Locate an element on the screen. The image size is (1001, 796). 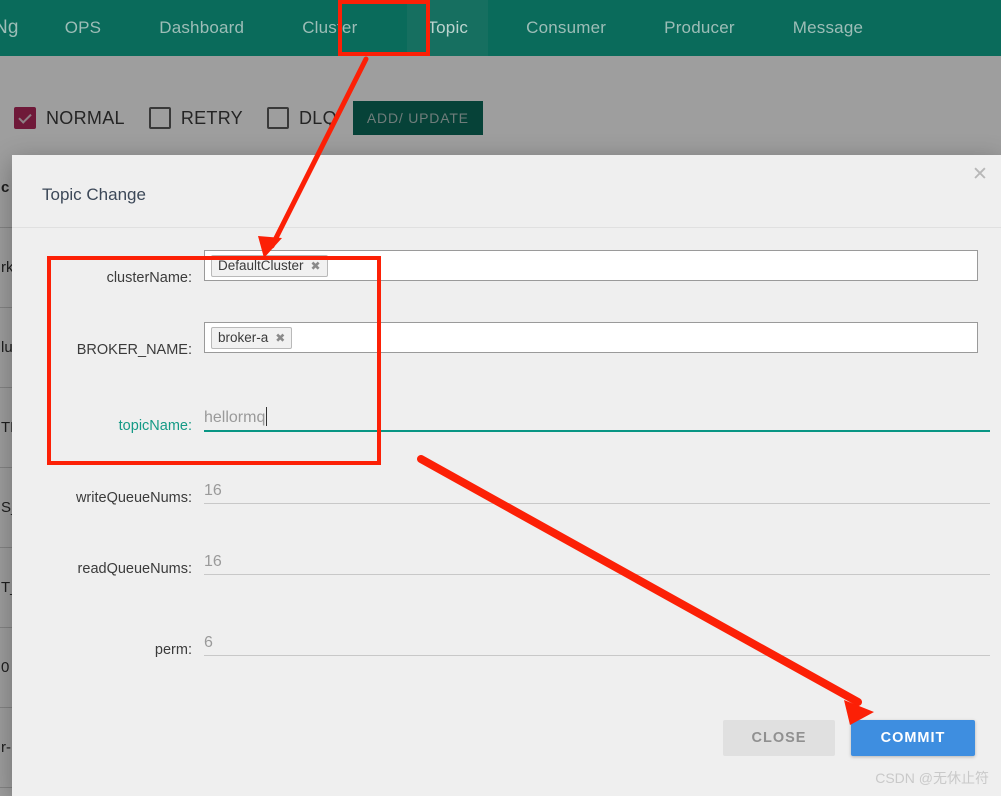
chip-label: DefaultCluster is located at coordinates (261, 265).